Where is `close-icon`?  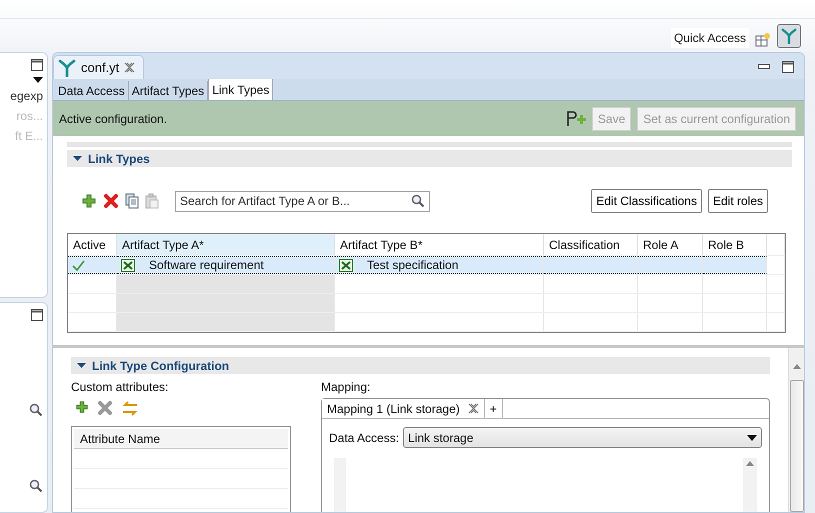
close-icon is located at coordinates (130, 67).